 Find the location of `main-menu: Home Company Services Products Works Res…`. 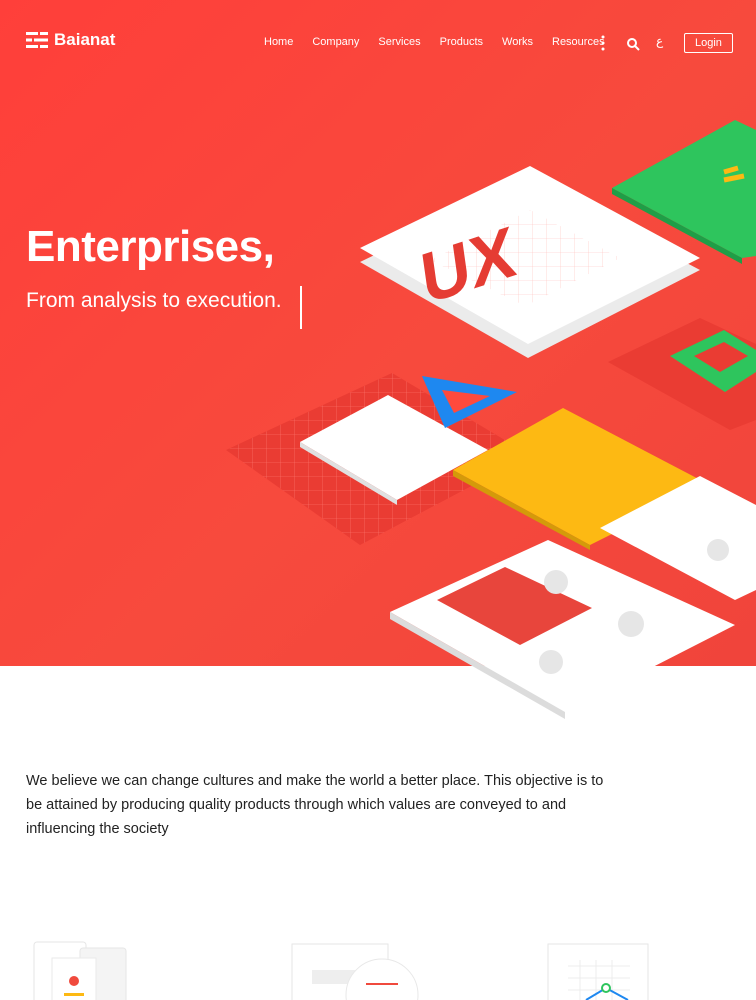

main-menu: Home Company Services Products Works Res… is located at coordinates (444, 42).